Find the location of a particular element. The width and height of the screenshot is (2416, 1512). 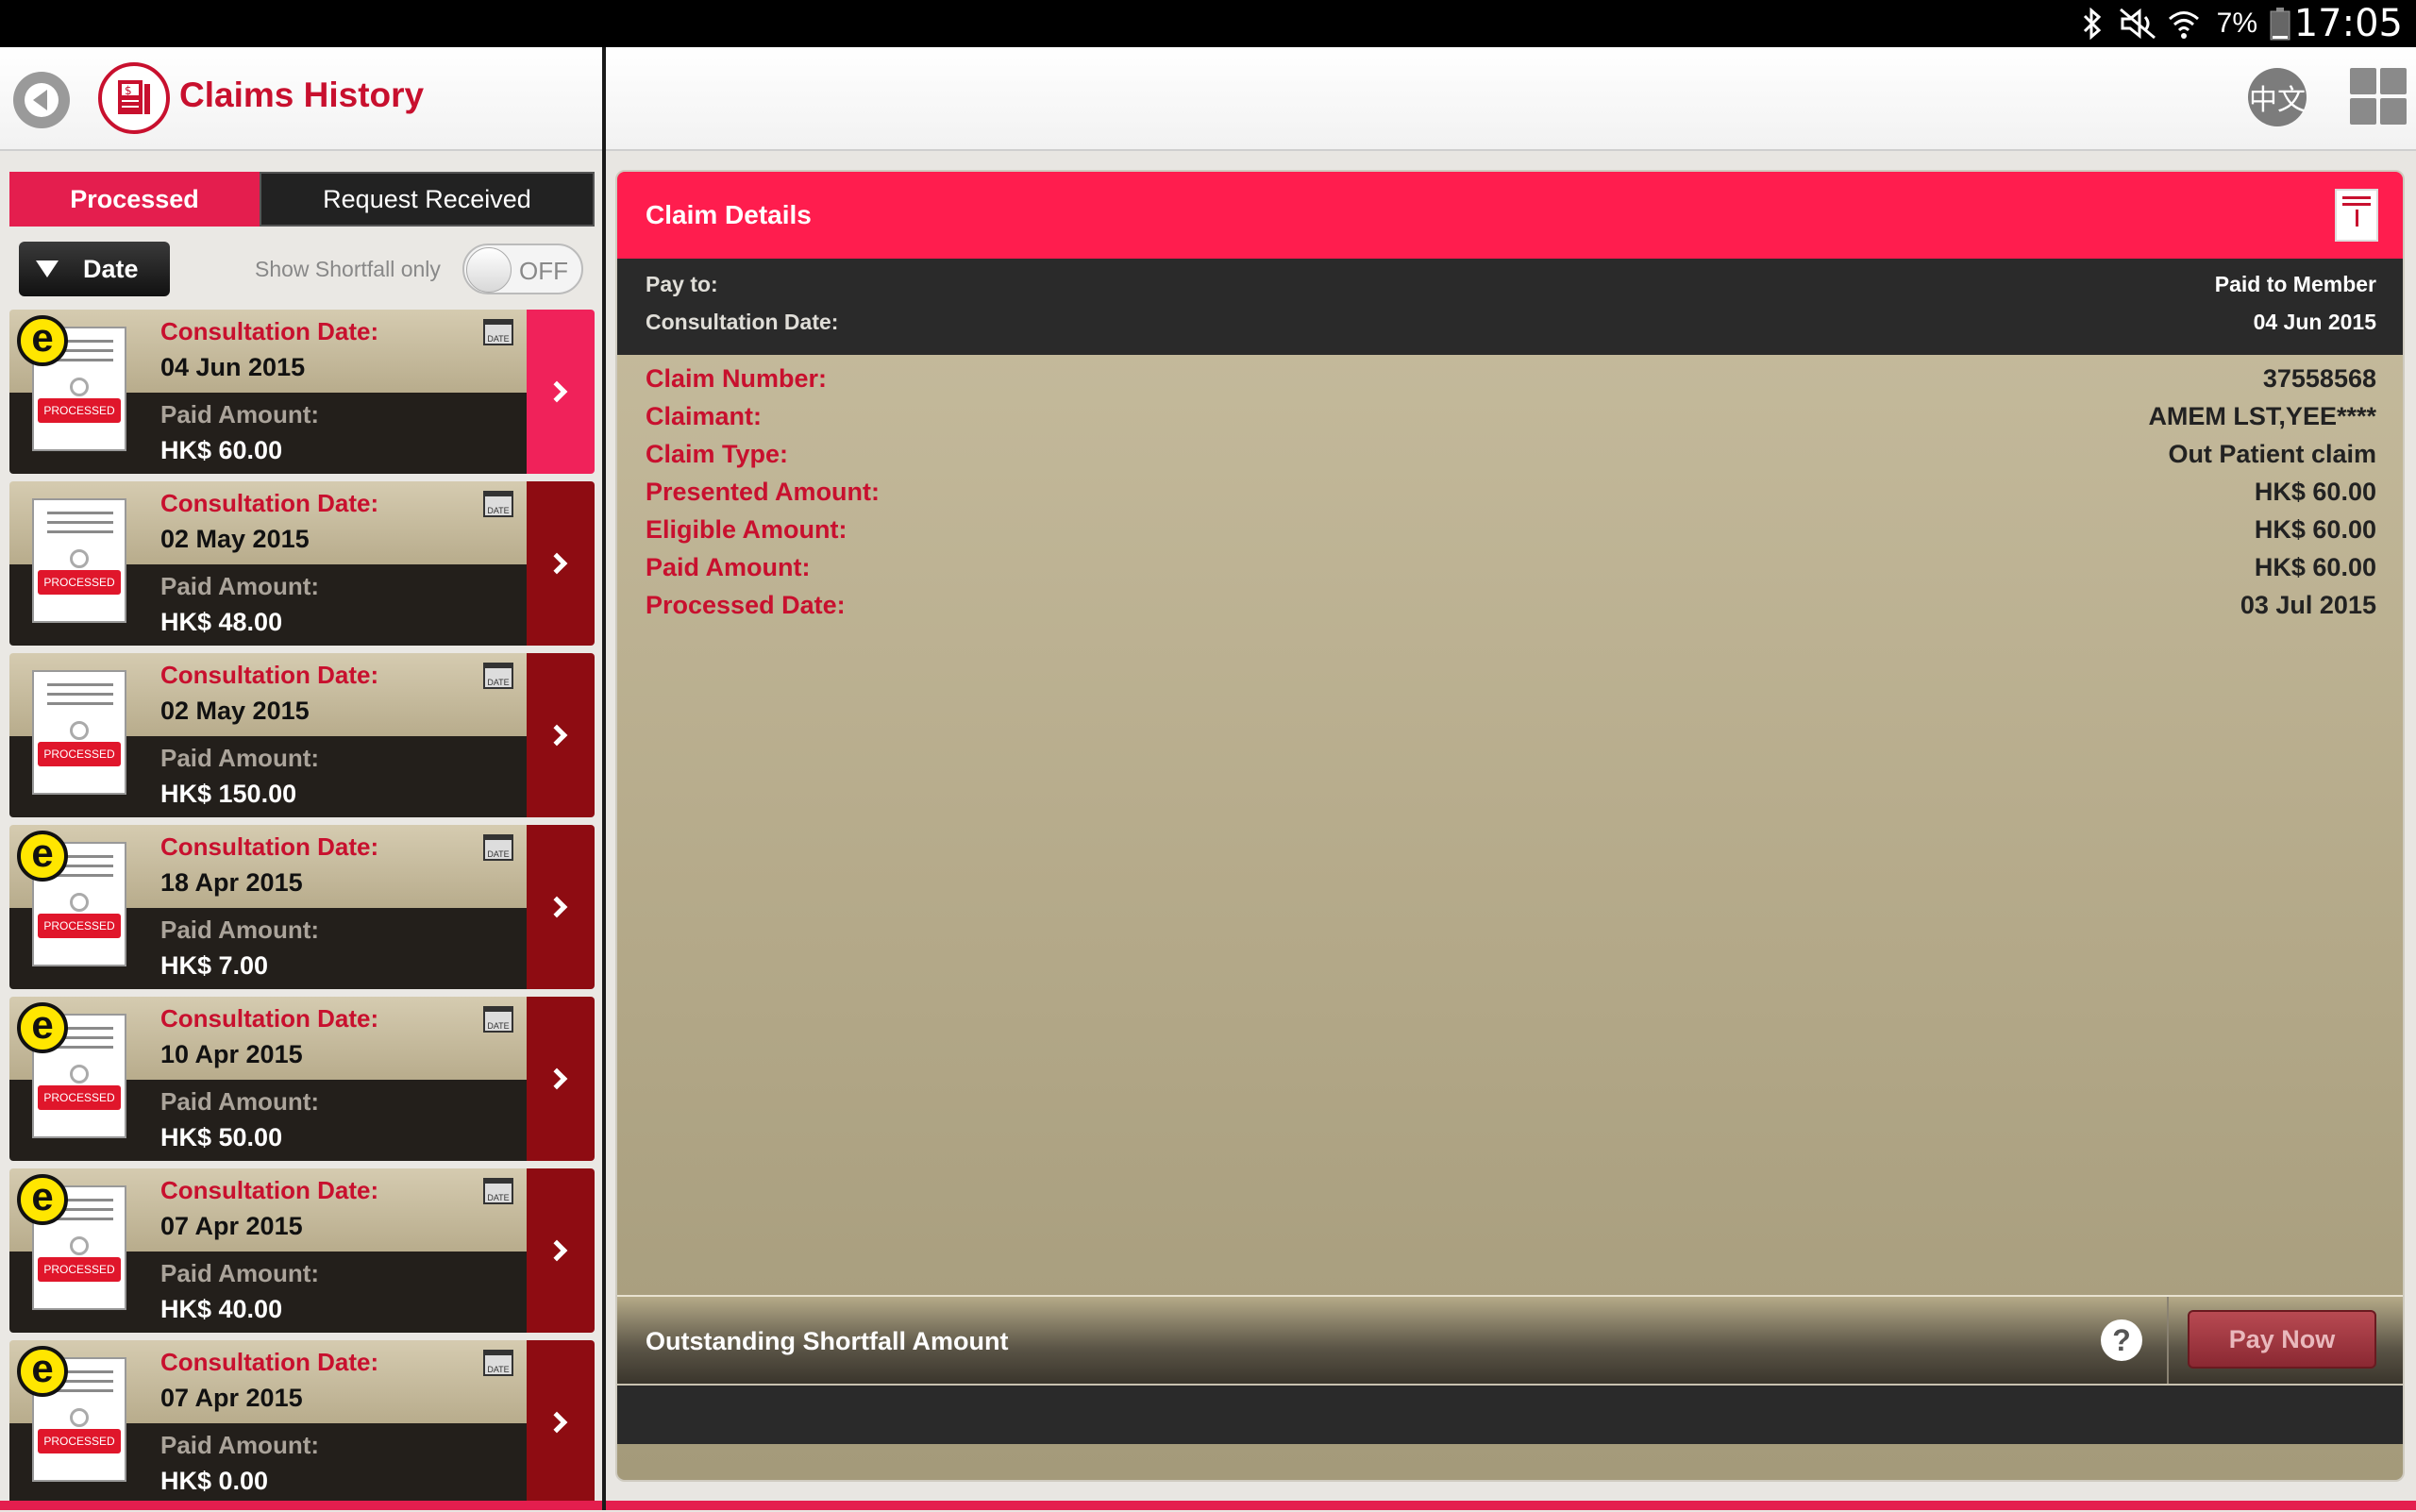

outstanding-shortfall-bar: Outstanding Shortfall Amount ? Pay Now is located at coordinates (1510, 1340).